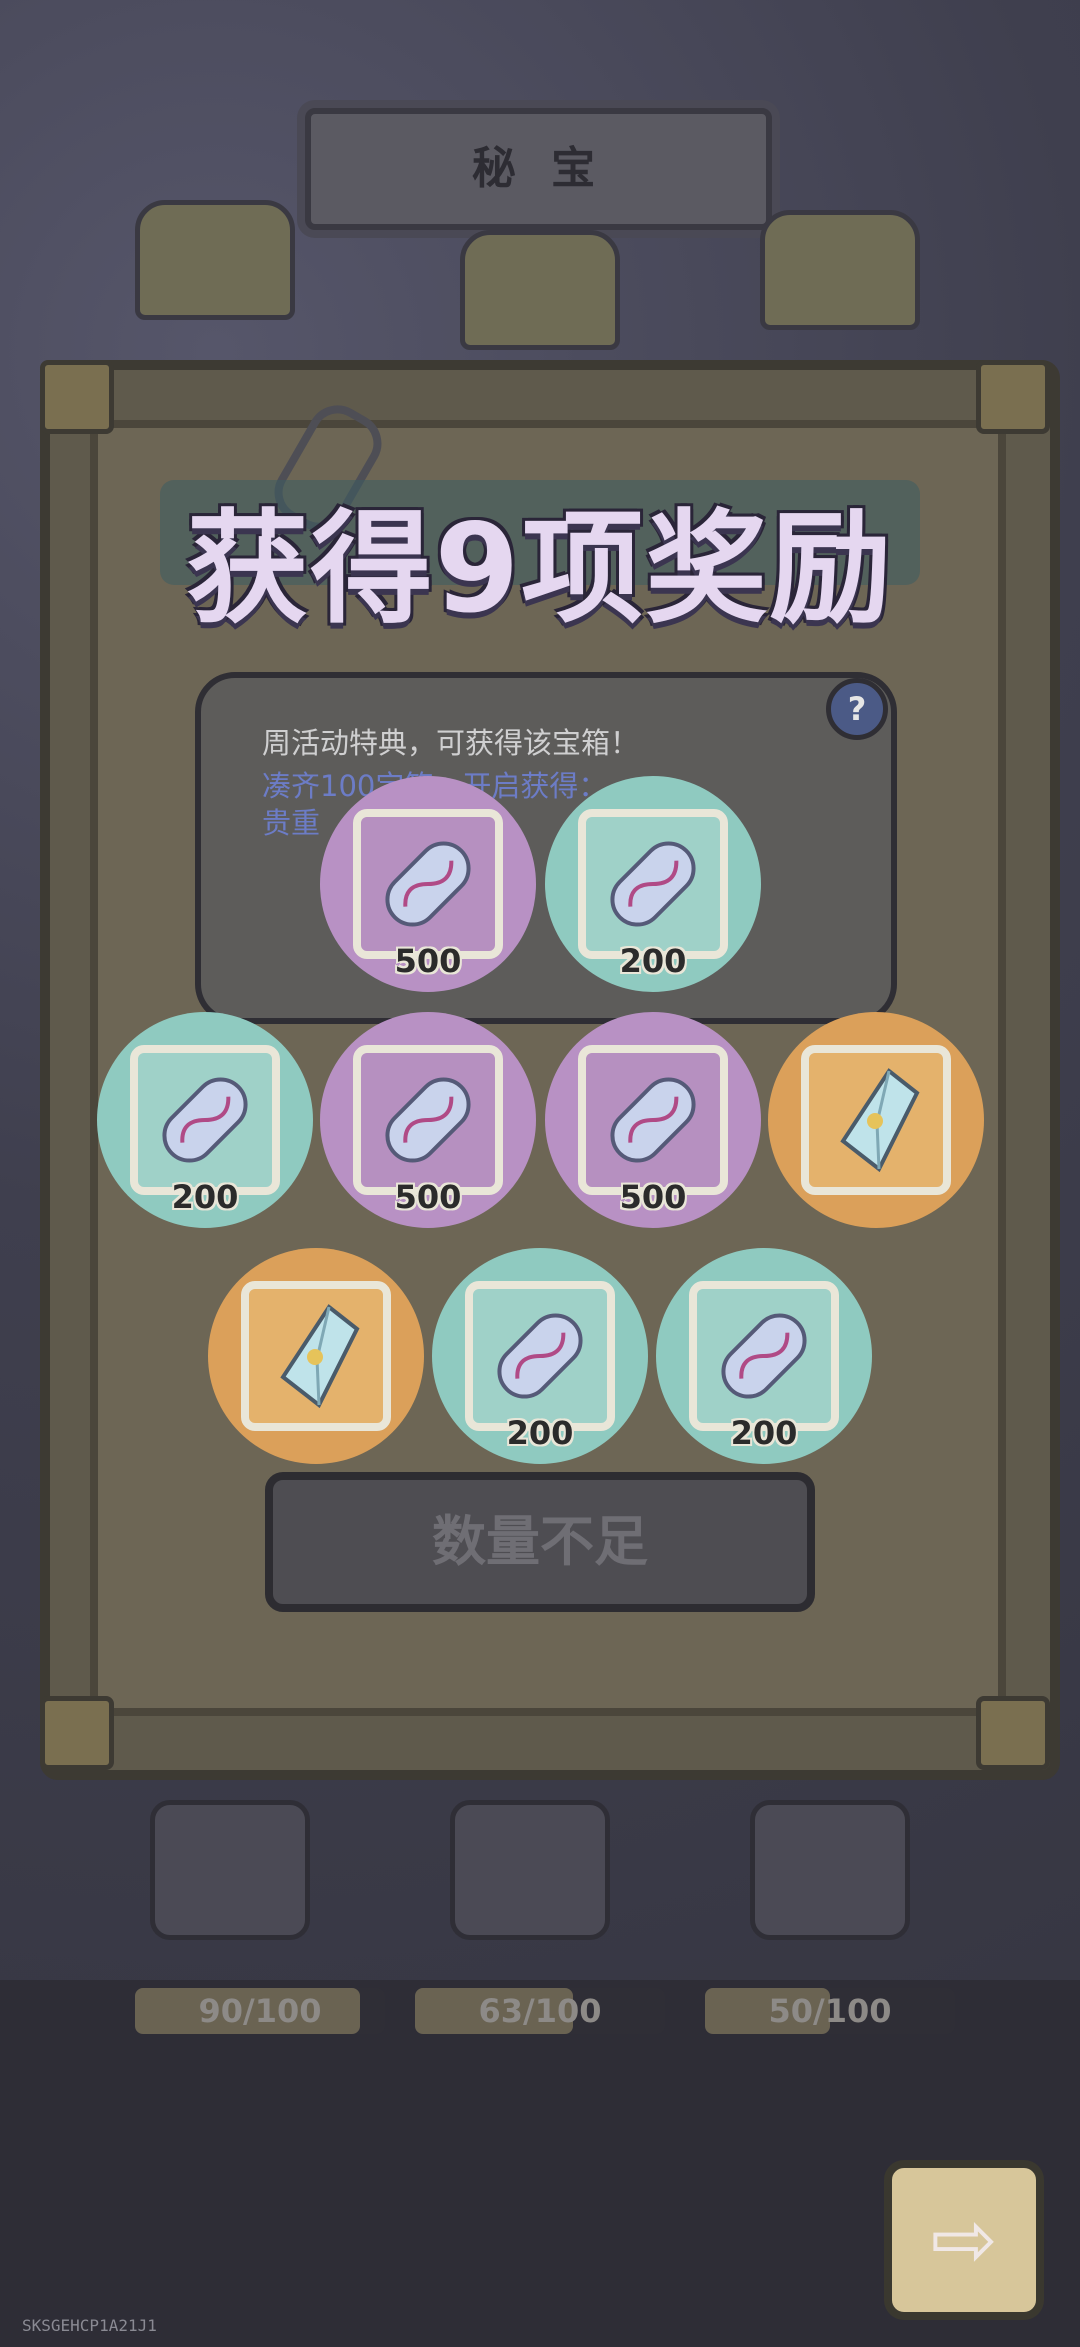  I want to click on progress-label: 63/100, so click(540, 2011).